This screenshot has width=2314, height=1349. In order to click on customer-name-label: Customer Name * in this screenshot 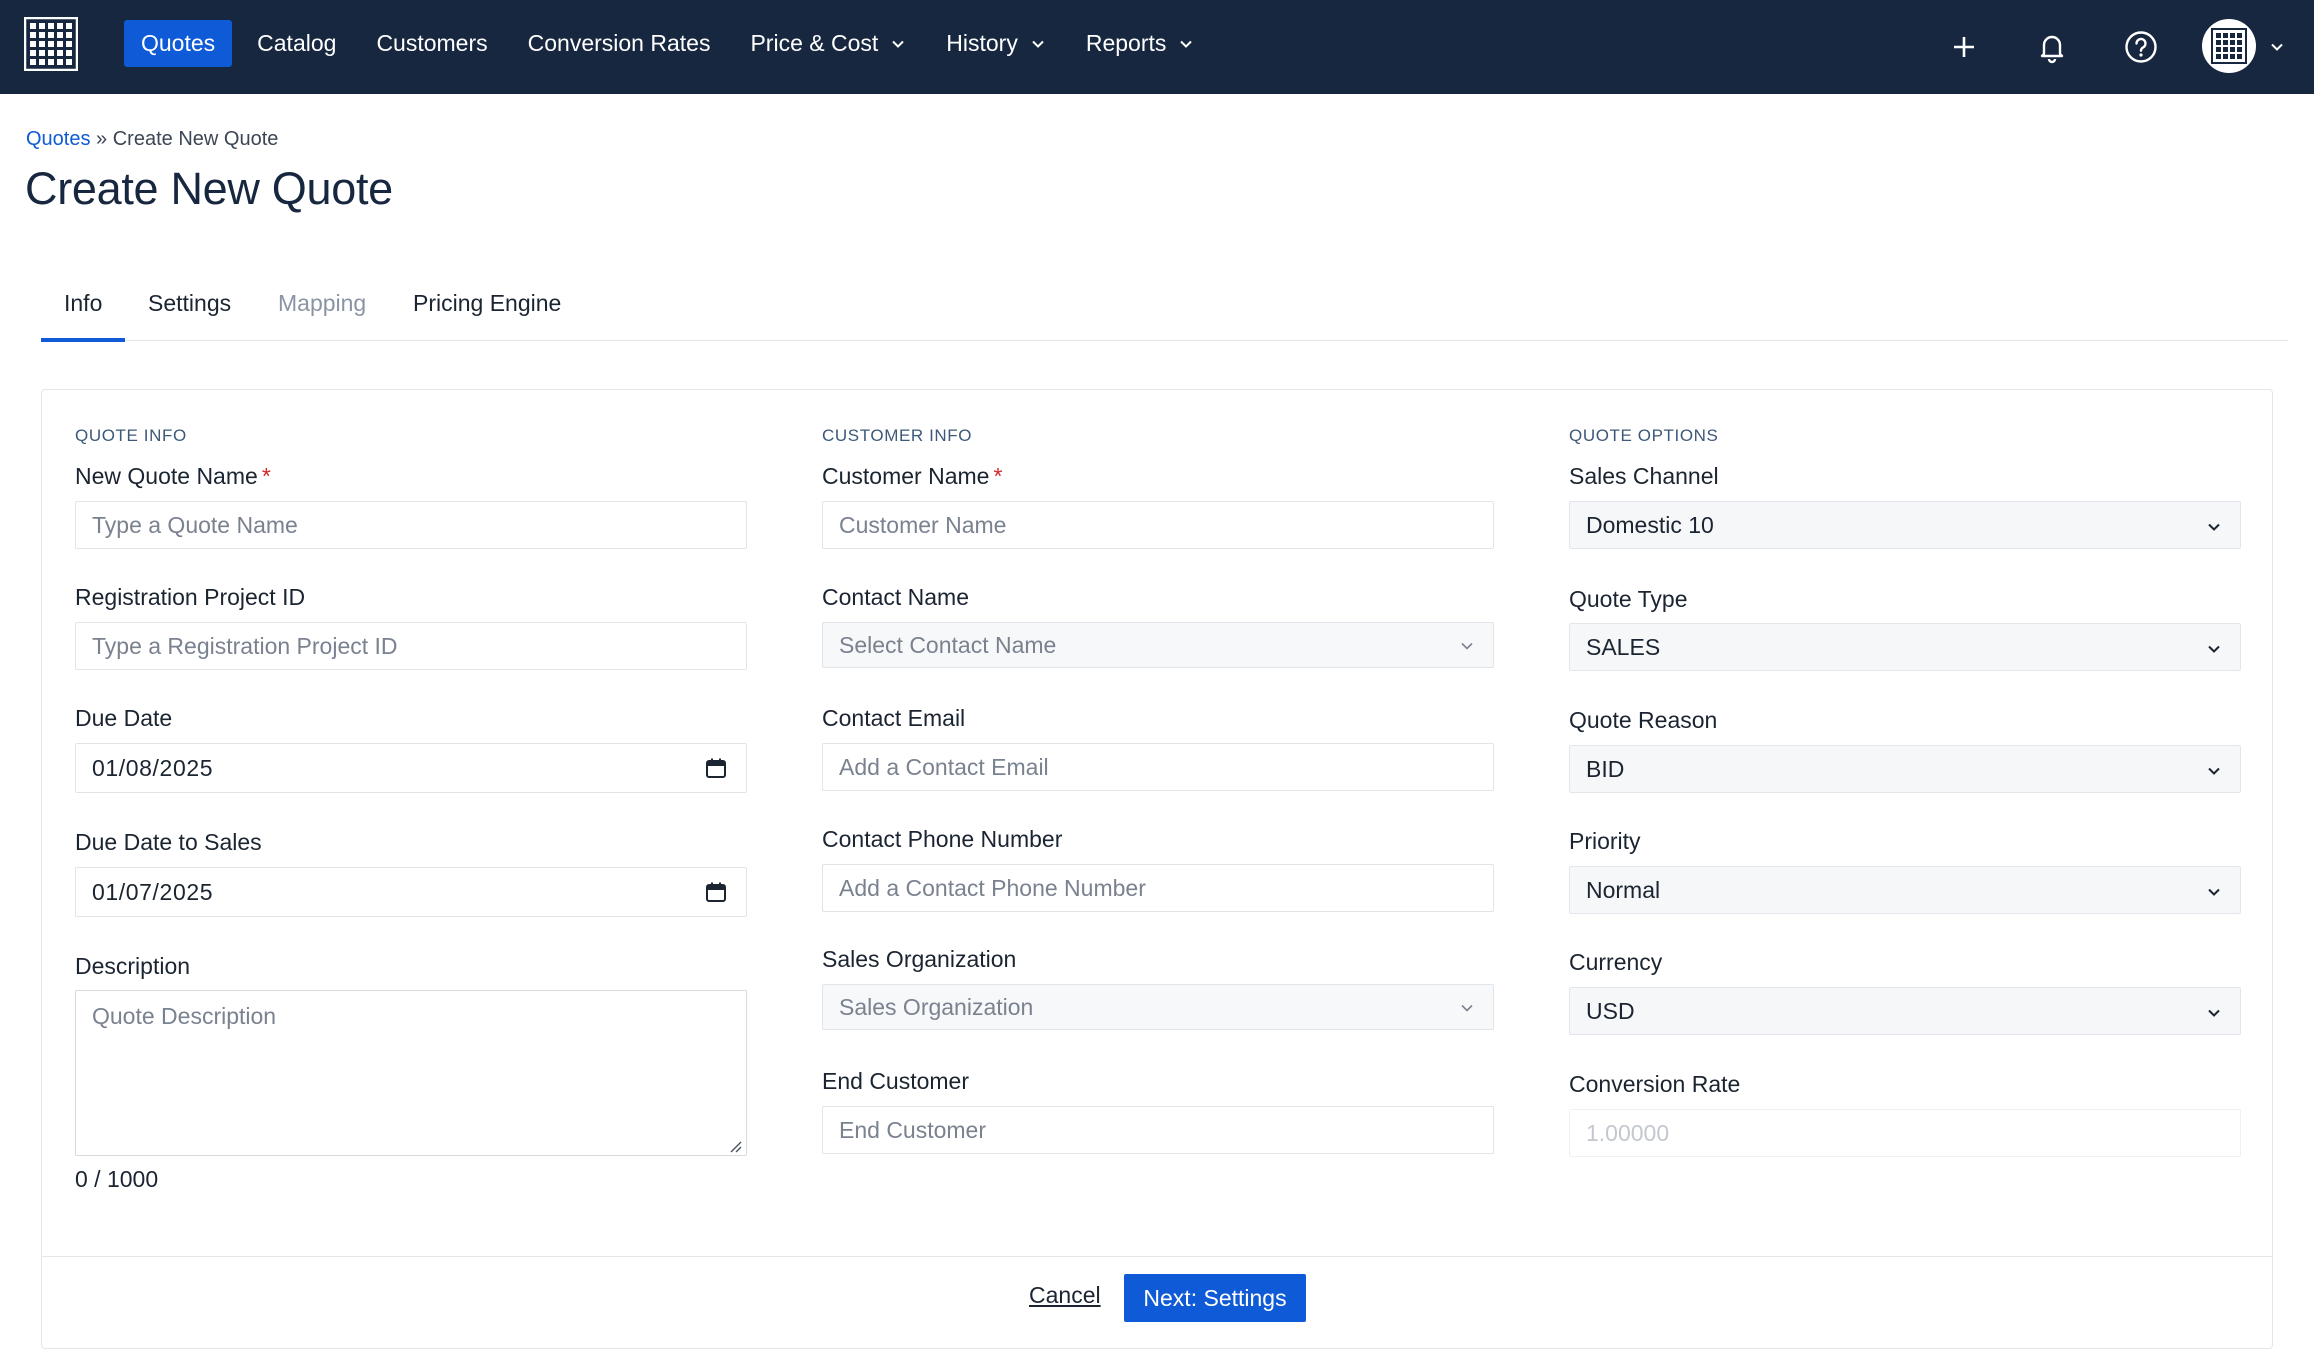, I will do `click(912, 476)`.